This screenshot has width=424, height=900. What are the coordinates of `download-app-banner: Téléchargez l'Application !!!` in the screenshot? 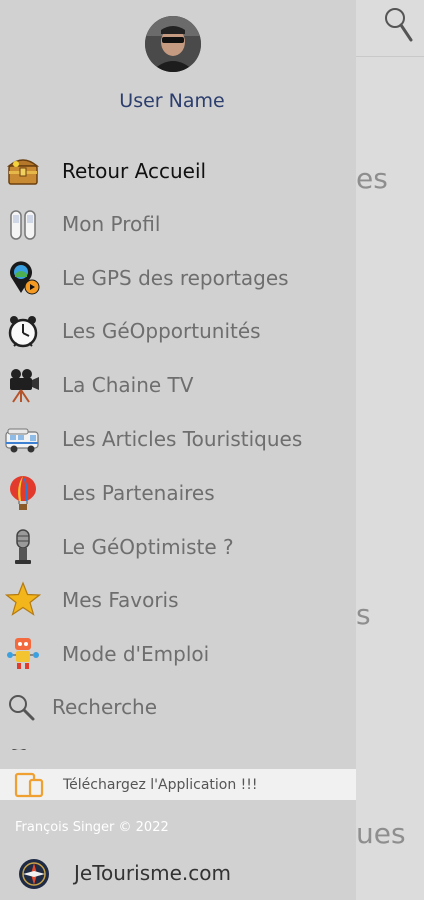 It's located at (178, 784).